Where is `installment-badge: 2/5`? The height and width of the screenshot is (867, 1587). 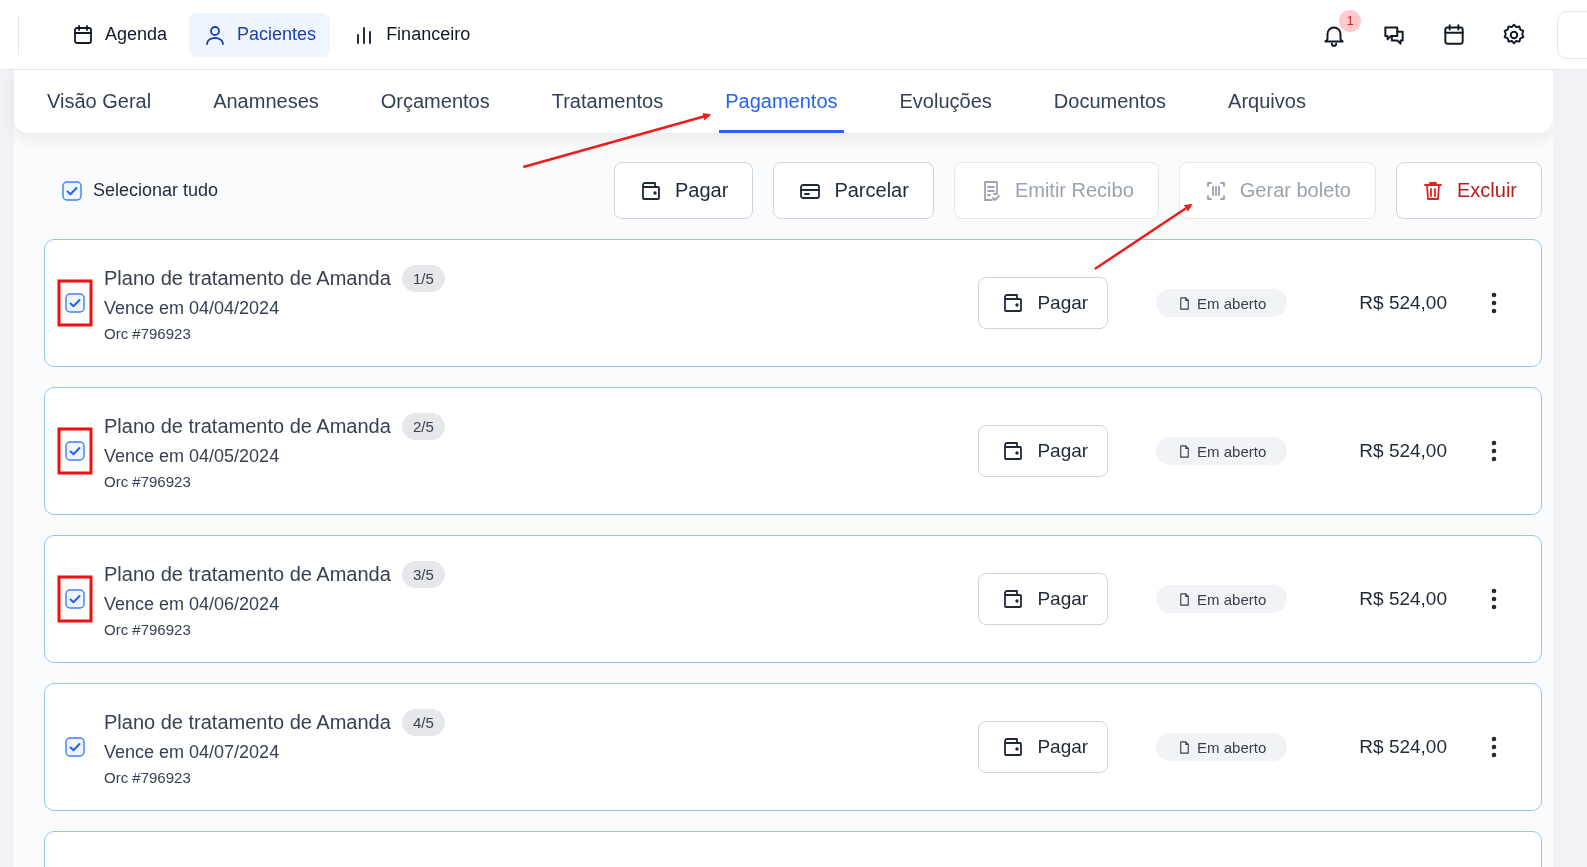
installment-badge: 2/5 is located at coordinates (423, 426).